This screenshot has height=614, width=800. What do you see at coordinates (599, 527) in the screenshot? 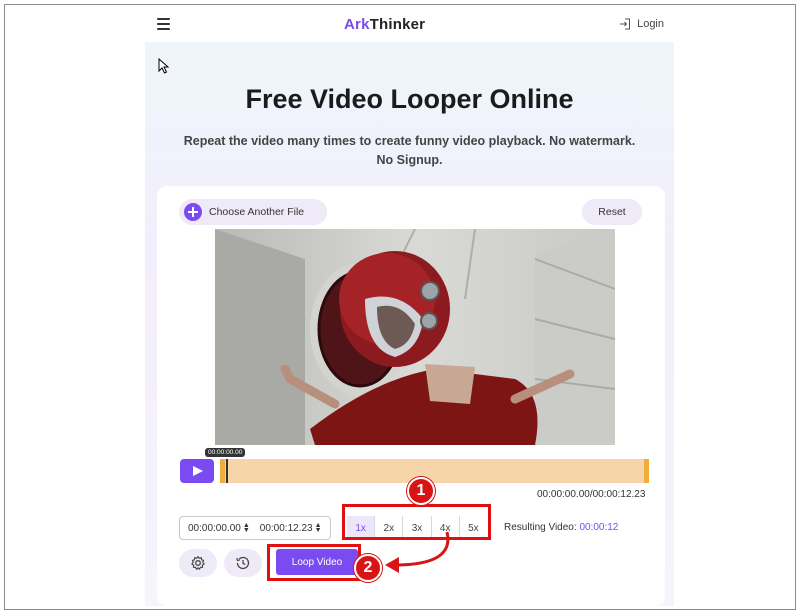
I see `resulting-video-duration: 00:00:12` at bounding box center [599, 527].